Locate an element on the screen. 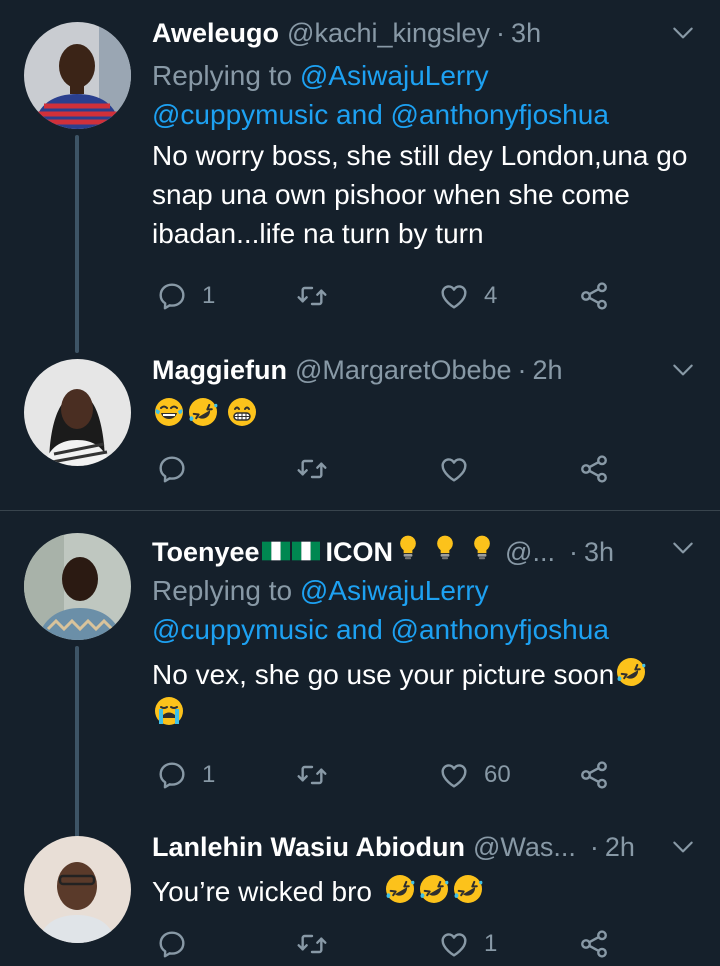 Image resolution: width=720 pixels, height=966 pixels. user-handle: @kachi_kingsley is located at coordinates (388, 33).